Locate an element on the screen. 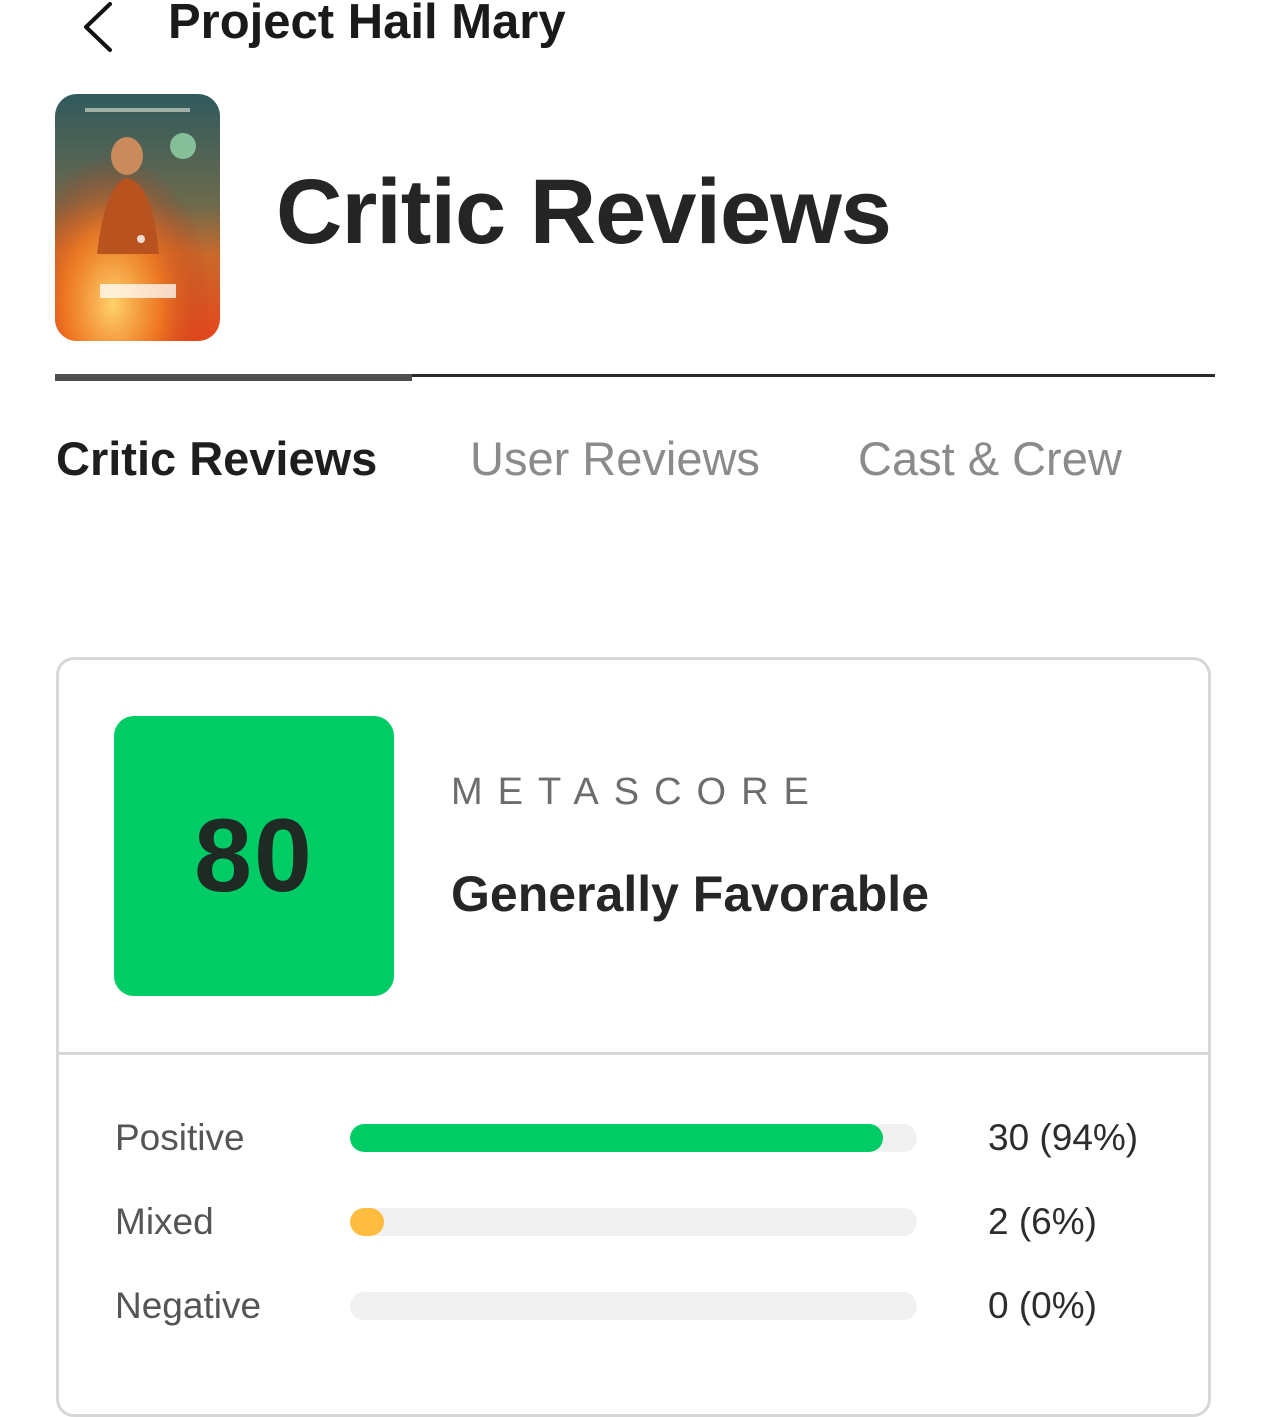 This screenshot has width=1270, height=1417. tab-cast-crew: Cast & Crew is located at coordinates (990, 459).